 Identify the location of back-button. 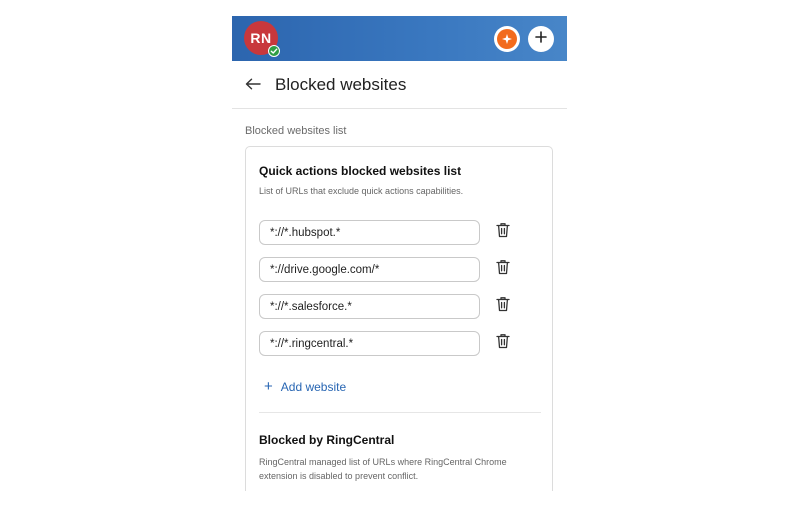
(253, 86).